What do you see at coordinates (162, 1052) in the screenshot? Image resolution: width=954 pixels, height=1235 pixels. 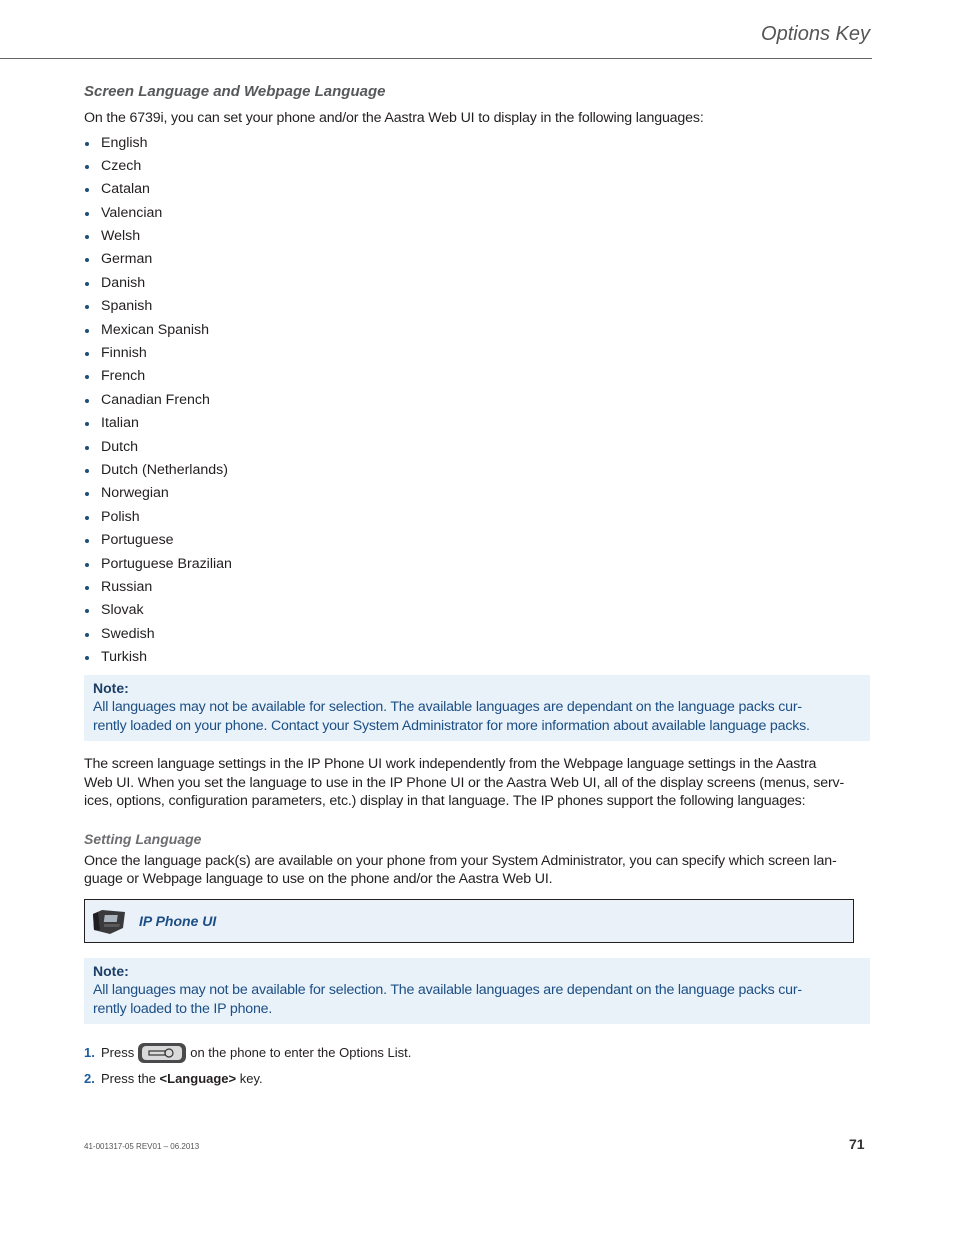 I see `options-key-icon` at bounding box center [162, 1052].